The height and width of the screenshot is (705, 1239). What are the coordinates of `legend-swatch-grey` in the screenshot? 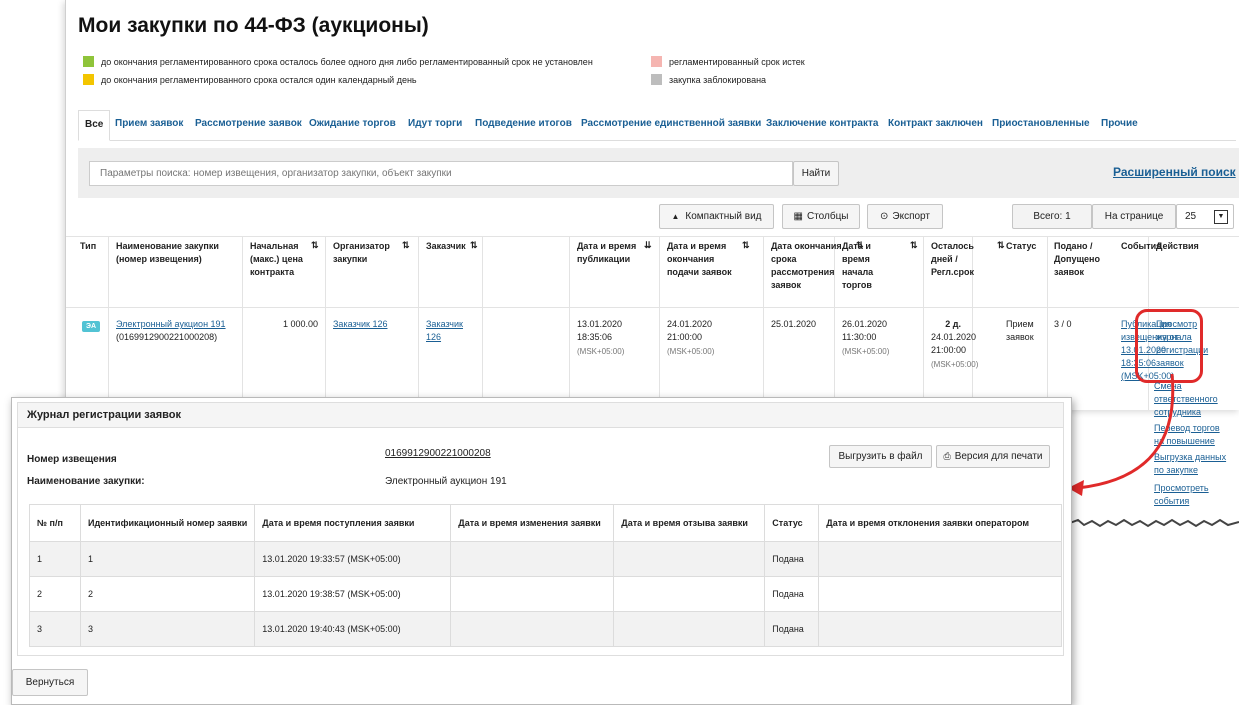 It's located at (656, 79).